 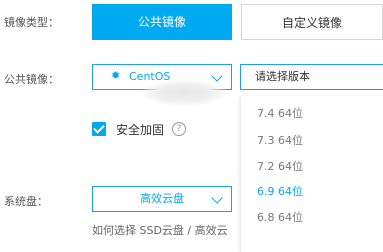 I want to click on system-disk-select: 高效云盘, so click(x=162, y=199).